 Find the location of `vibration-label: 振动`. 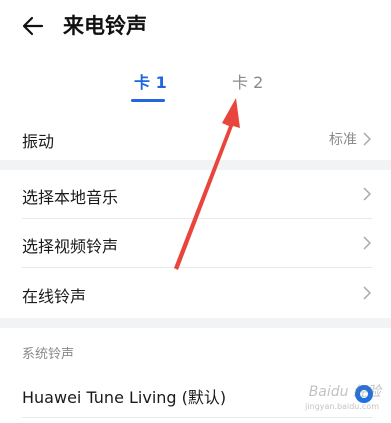

vibration-label: 振动 is located at coordinates (38, 141).